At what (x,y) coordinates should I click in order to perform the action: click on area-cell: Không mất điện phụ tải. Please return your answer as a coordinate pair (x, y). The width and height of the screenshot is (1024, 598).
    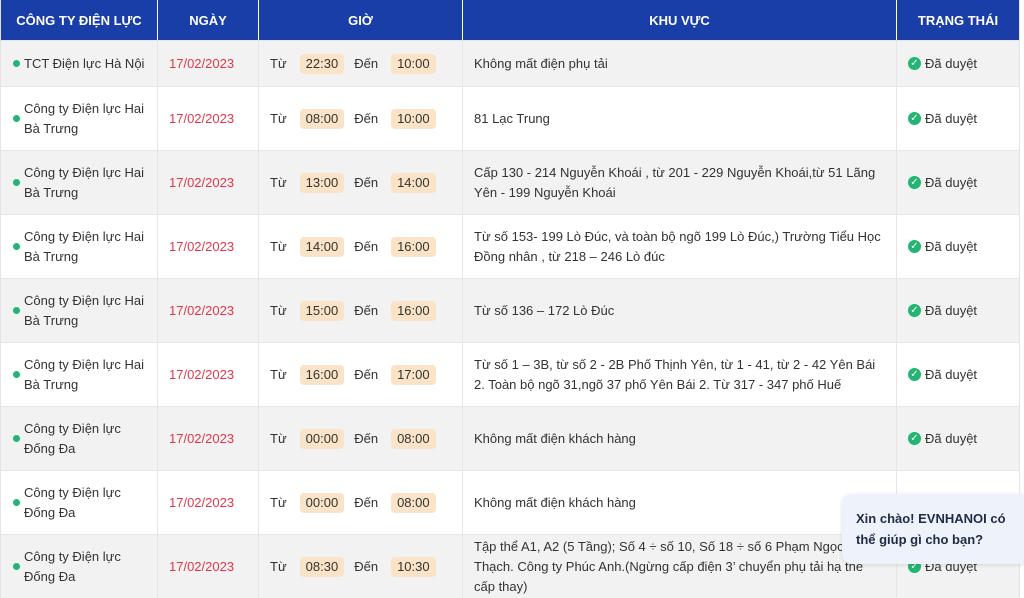
    Looking at the image, I should click on (680, 63).